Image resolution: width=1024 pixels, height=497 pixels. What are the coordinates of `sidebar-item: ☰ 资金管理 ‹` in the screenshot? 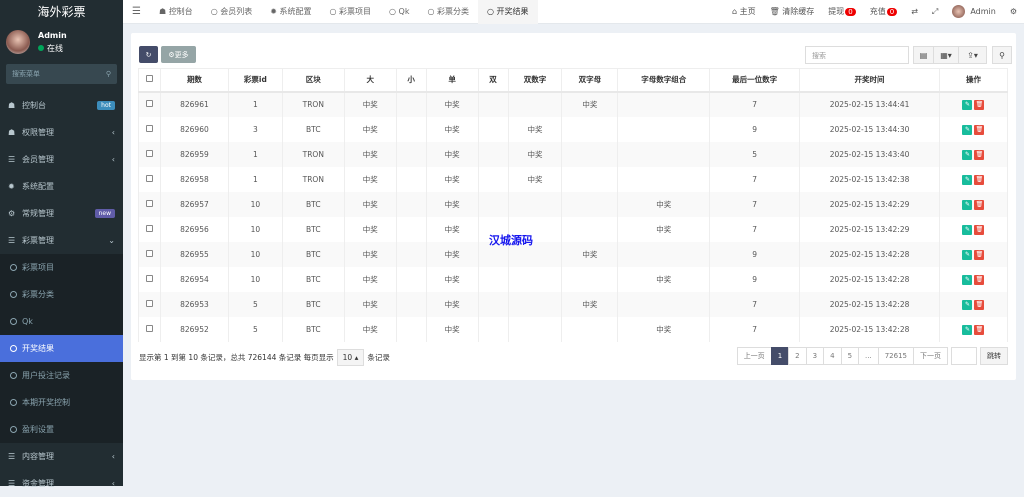 It's located at (61, 483).